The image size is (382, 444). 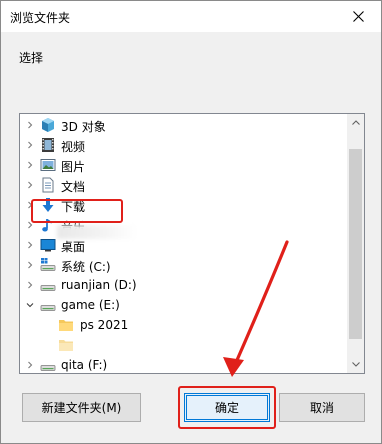 I want to click on 3d-objects-icon, so click(x=48, y=125).